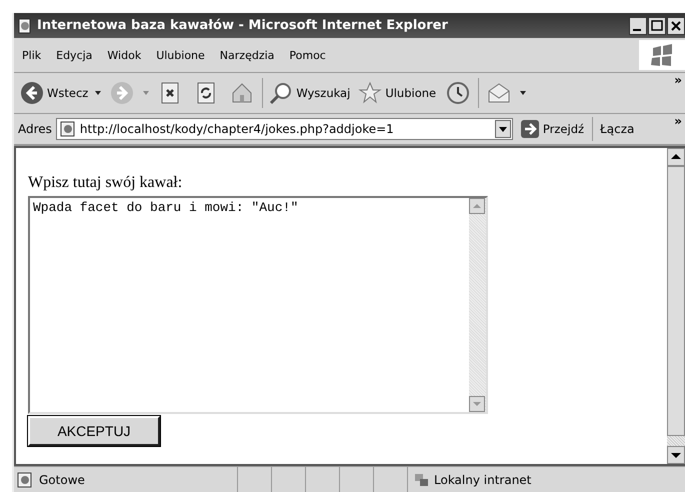 This screenshot has width=685, height=492. Describe the element at coordinates (35, 129) in the screenshot. I see `address-label: Adres` at that location.